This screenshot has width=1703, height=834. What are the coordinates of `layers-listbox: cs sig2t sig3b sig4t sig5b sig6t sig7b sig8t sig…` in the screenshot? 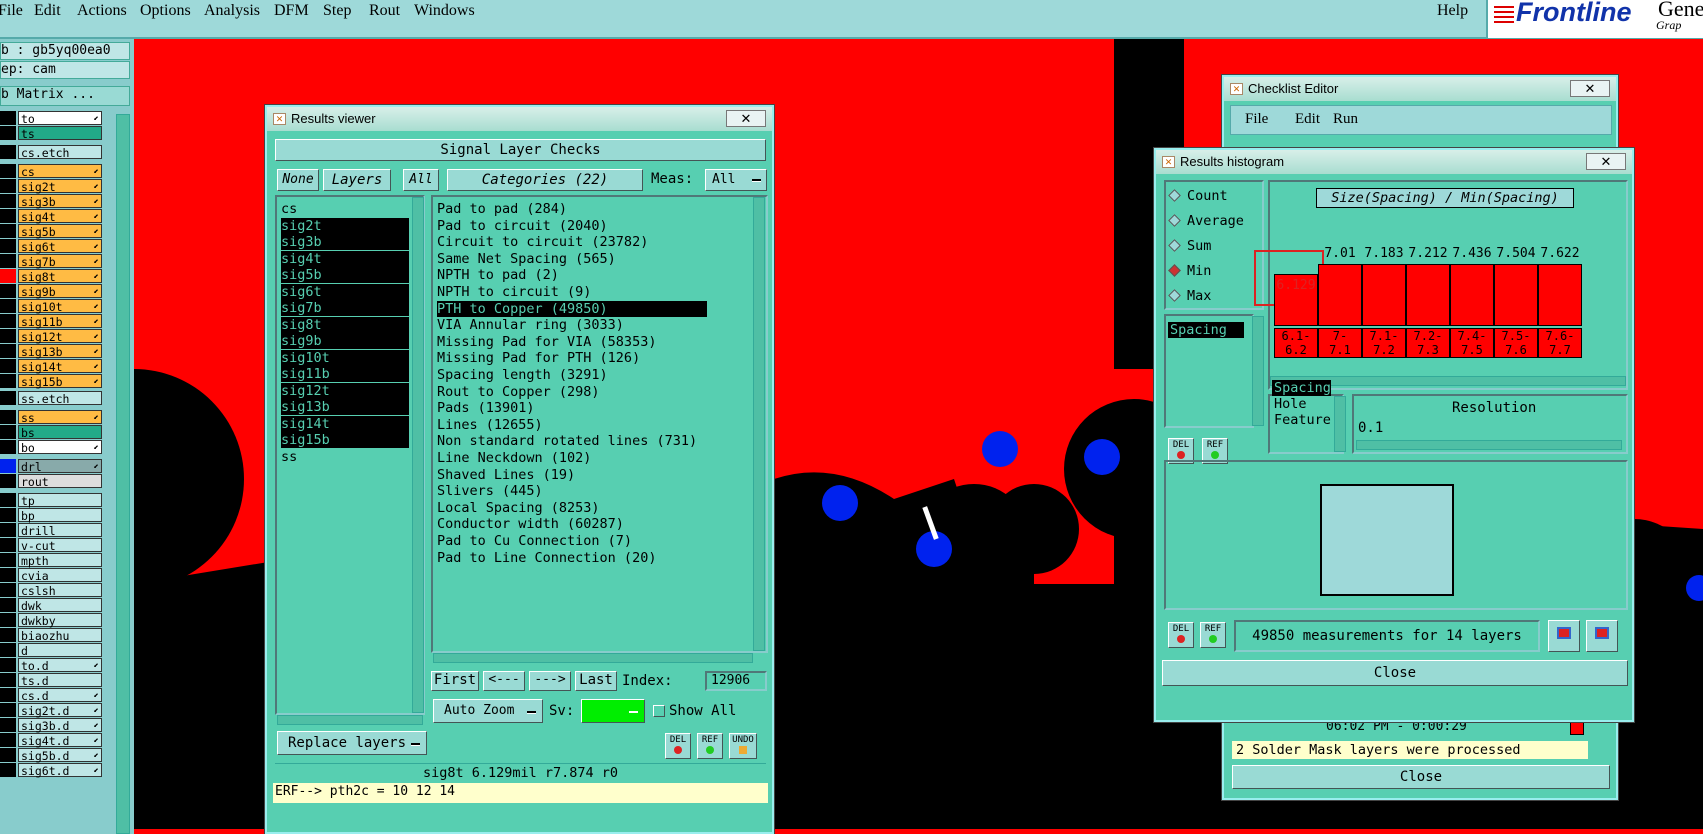 It's located at (350, 455).